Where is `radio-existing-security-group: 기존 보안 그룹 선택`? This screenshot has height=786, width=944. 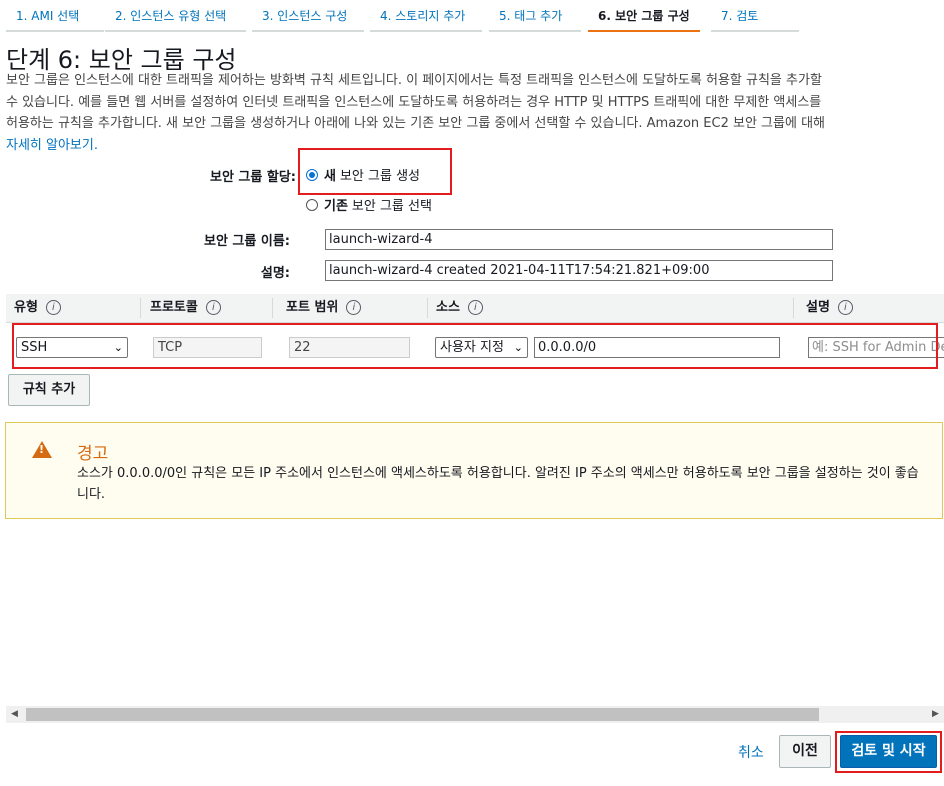 radio-existing-security-group: 기존 보안 그룹 선택 is located at coordinates (369, 204).